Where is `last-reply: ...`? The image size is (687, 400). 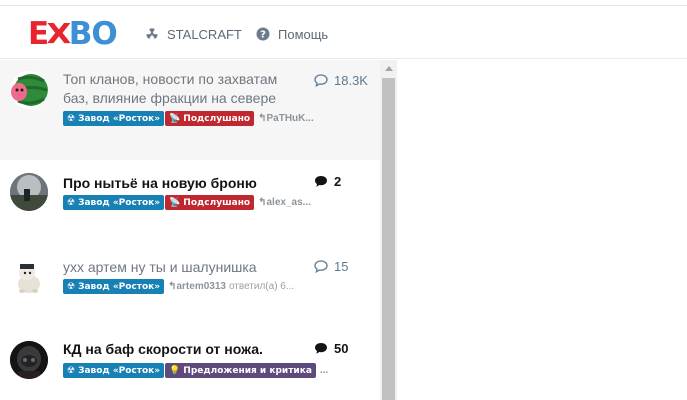 last-reply: ... is located at coordinates (324, 370).